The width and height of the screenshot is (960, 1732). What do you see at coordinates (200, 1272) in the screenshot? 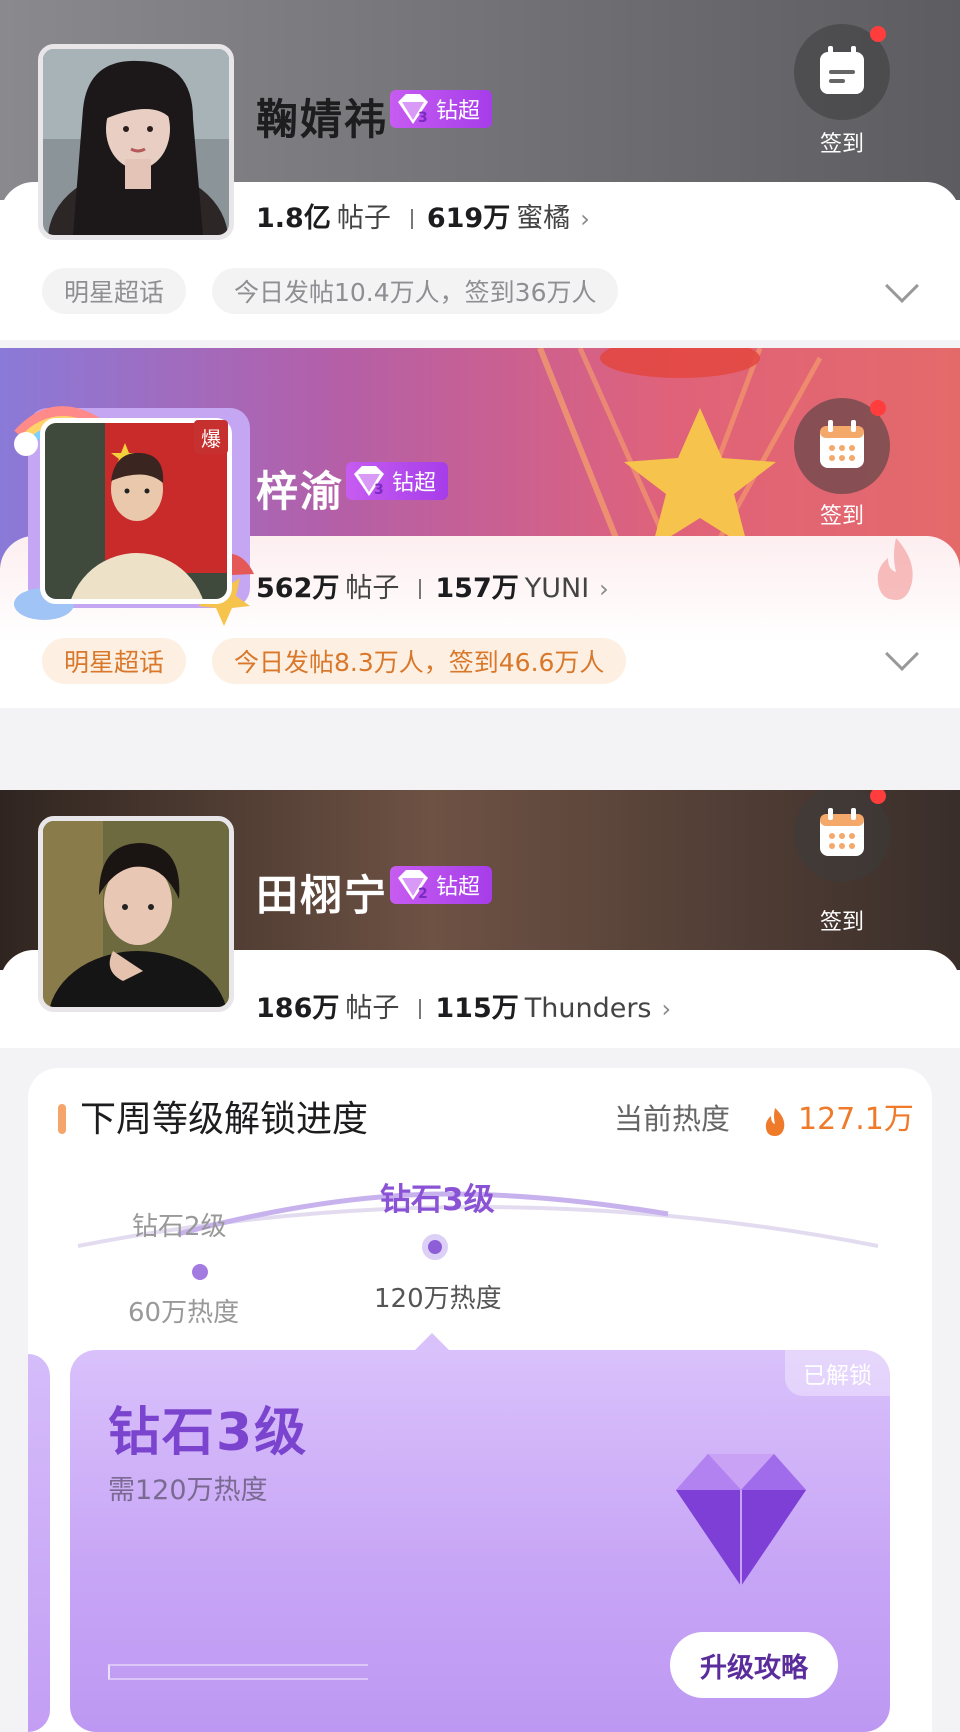
I see `level-2-dot` at bounding box center [200, 1272].